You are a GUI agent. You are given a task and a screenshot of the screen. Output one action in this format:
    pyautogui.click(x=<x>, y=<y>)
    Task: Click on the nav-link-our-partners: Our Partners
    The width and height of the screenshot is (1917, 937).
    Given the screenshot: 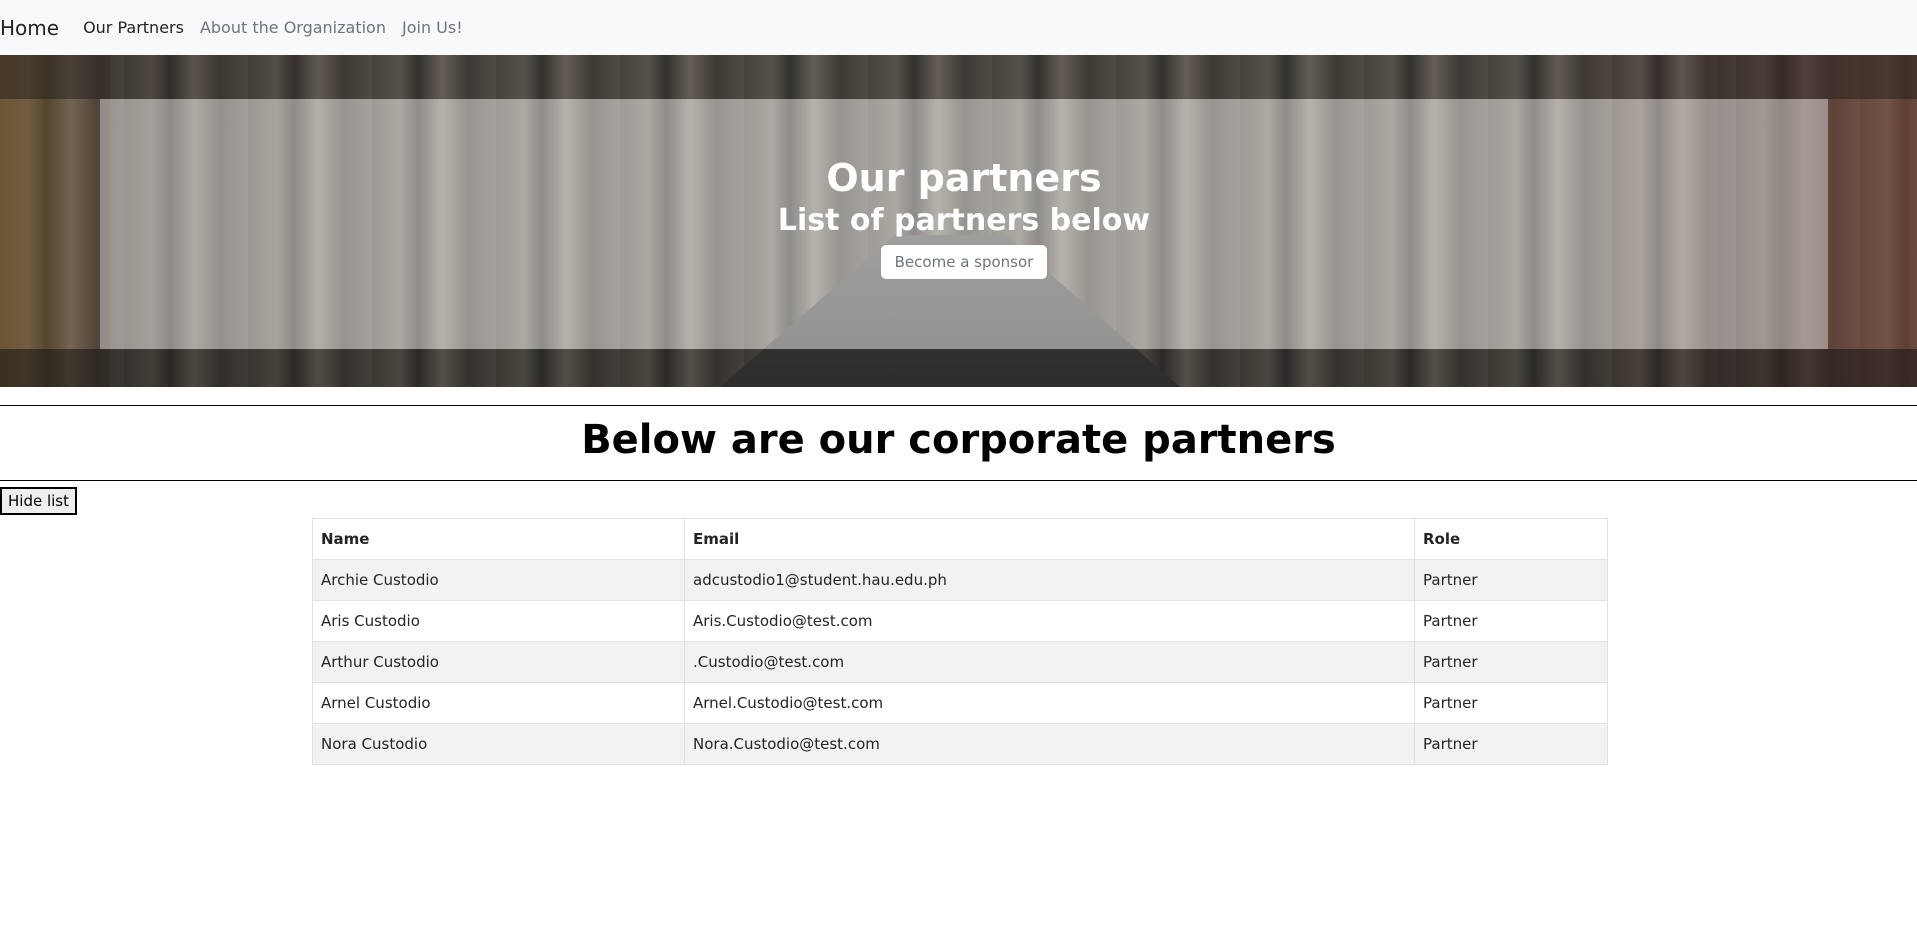 What is the action you would take?
    pyautogui.click(x=133, y=27)
    